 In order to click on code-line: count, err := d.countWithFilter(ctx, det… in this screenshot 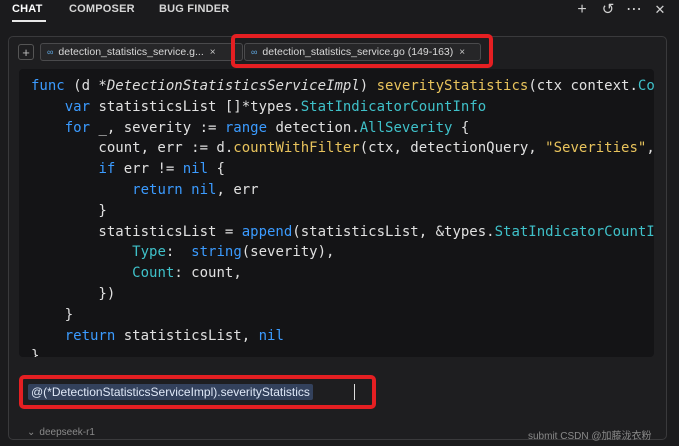, I will do `click(342, 148)`.